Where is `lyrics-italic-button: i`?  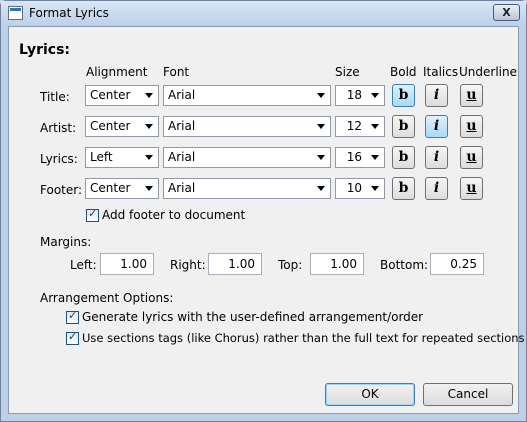 lyrics-italic-button: i is located at coordinates (436, 157).